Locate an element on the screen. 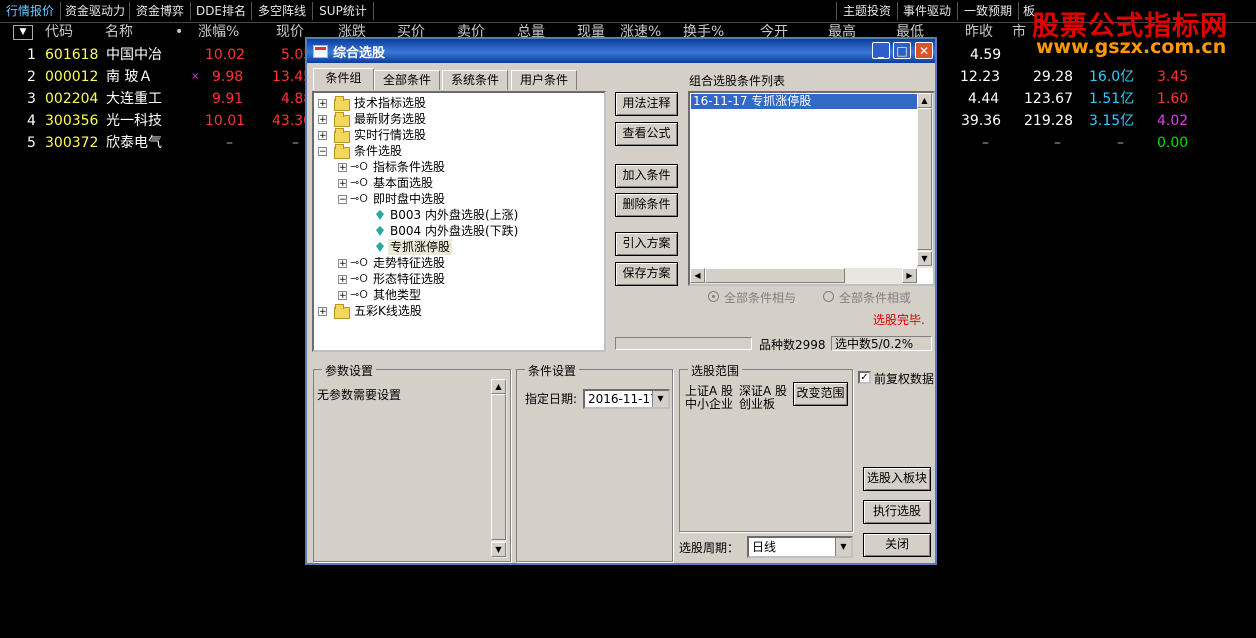  tab-user-conditions: 用户条件 is located at coordinates (544, 80).